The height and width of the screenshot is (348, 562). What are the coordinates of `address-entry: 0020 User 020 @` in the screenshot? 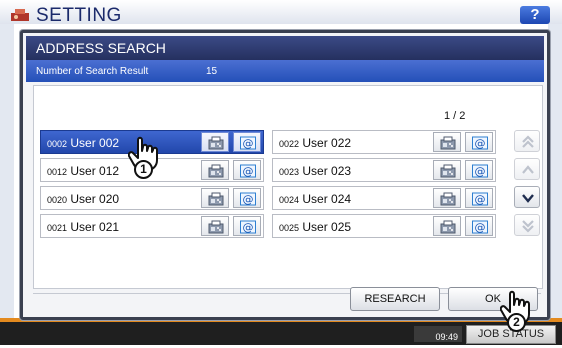 It's located at (152, 198).